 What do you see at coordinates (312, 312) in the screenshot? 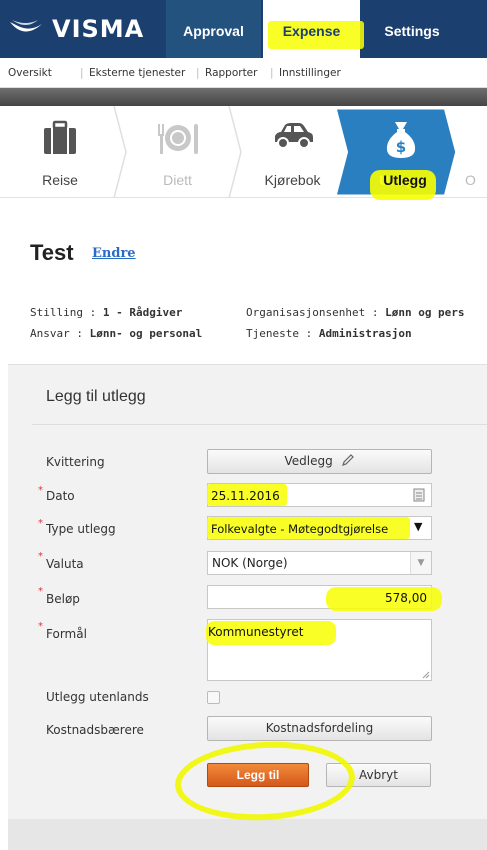
I see `org-label: Organisasjonsenhet :` at bounding box center [312, 312].